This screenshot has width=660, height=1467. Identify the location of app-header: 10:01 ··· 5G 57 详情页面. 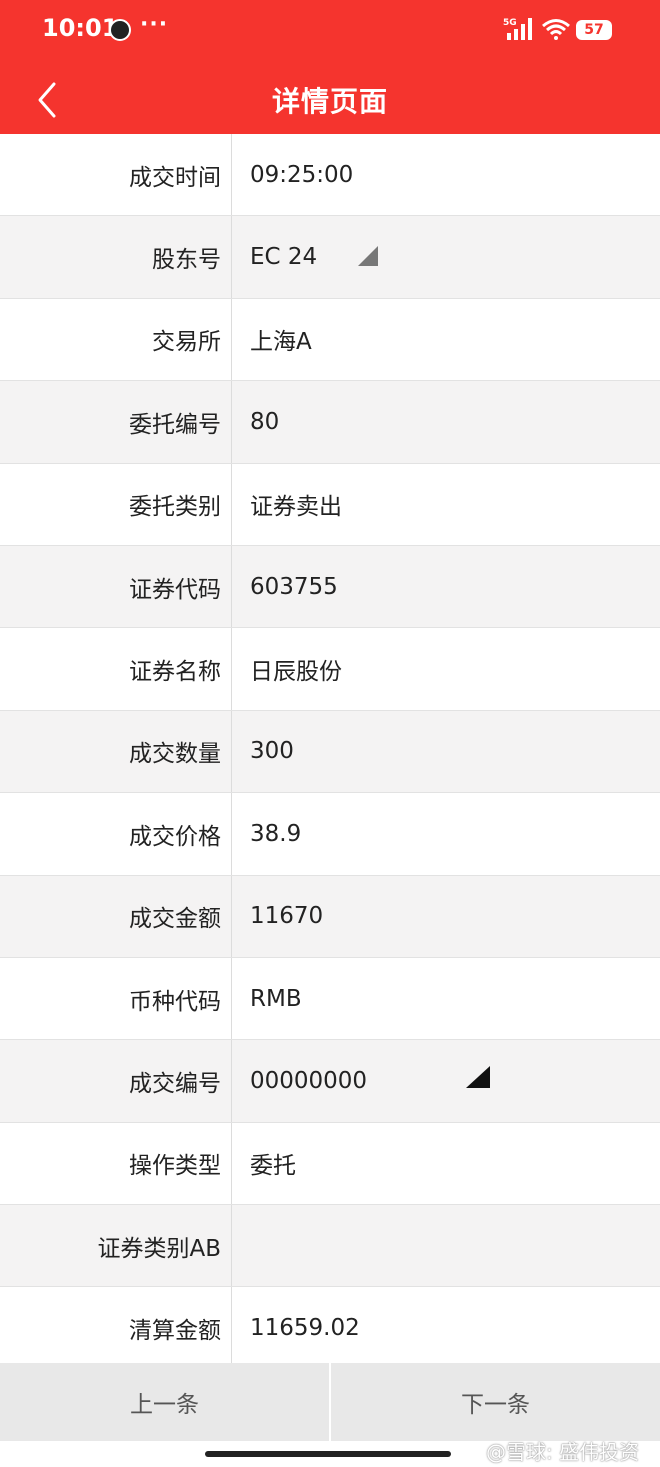
(330, 67).